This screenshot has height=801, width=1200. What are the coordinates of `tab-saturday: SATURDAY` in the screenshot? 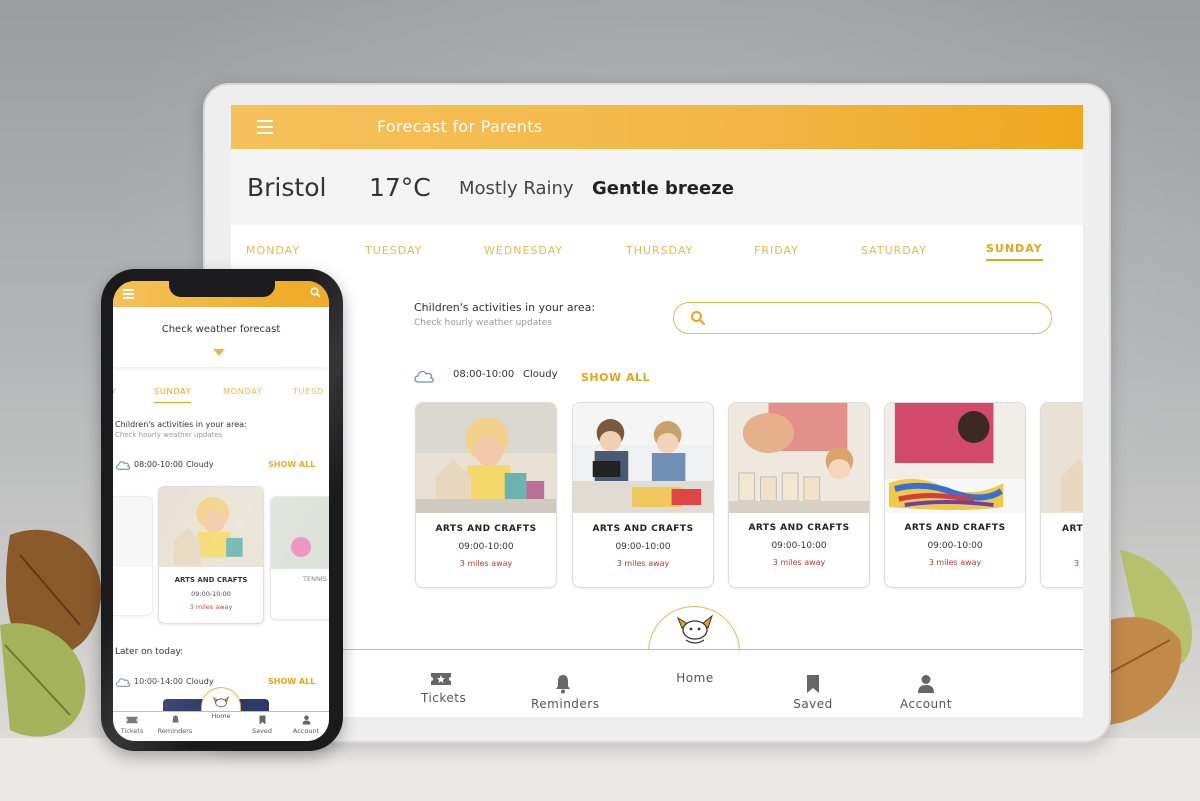 It's located at (894, 250).